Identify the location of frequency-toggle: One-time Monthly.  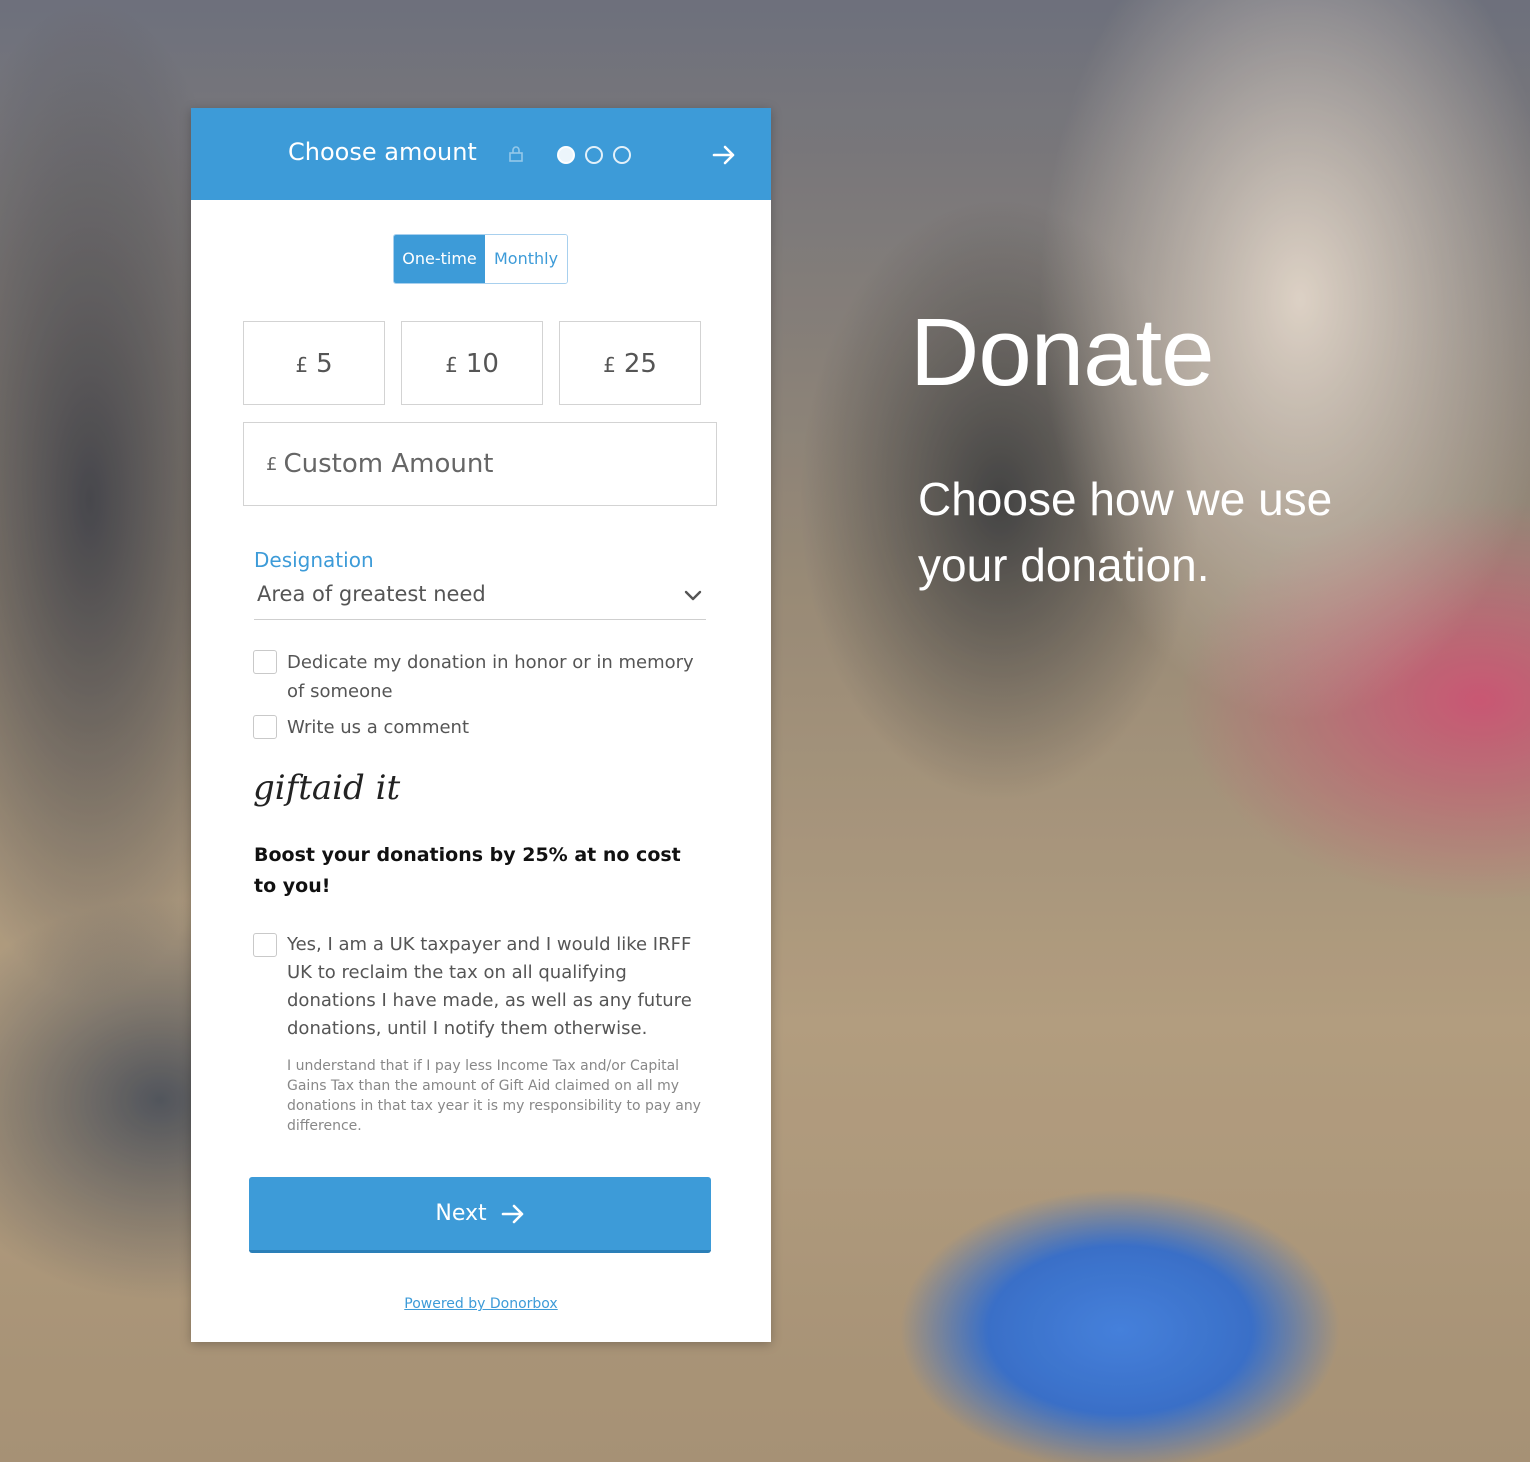
(480, 259).